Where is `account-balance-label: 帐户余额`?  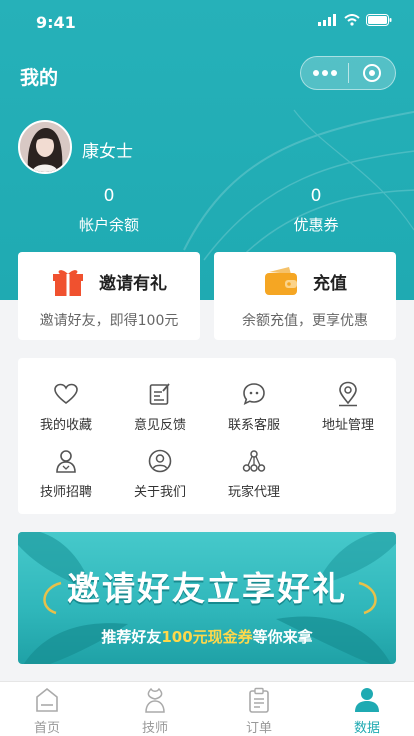 account-balance-label: 帐户余额 is located at coordinates (108, 225).